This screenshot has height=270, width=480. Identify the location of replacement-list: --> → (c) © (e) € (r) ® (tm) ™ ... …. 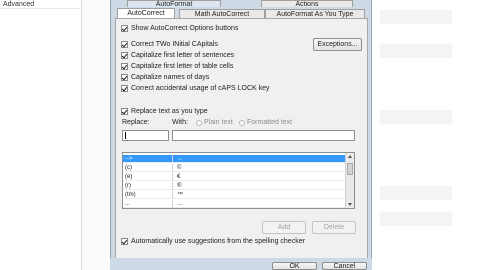
(238, 180).